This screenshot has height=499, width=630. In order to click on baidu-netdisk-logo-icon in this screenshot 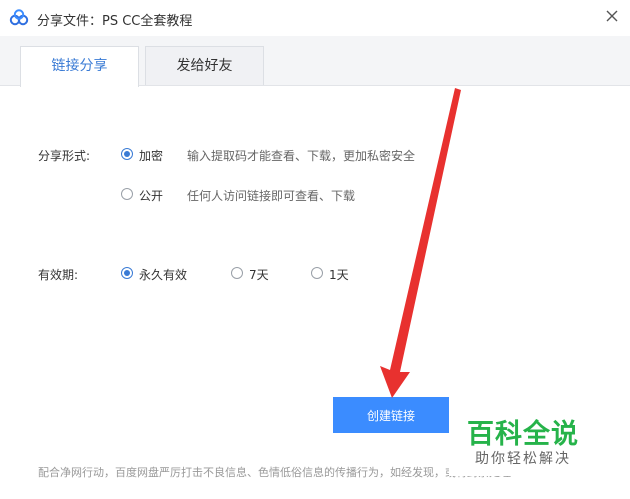, I will do `click(19, 17)`.